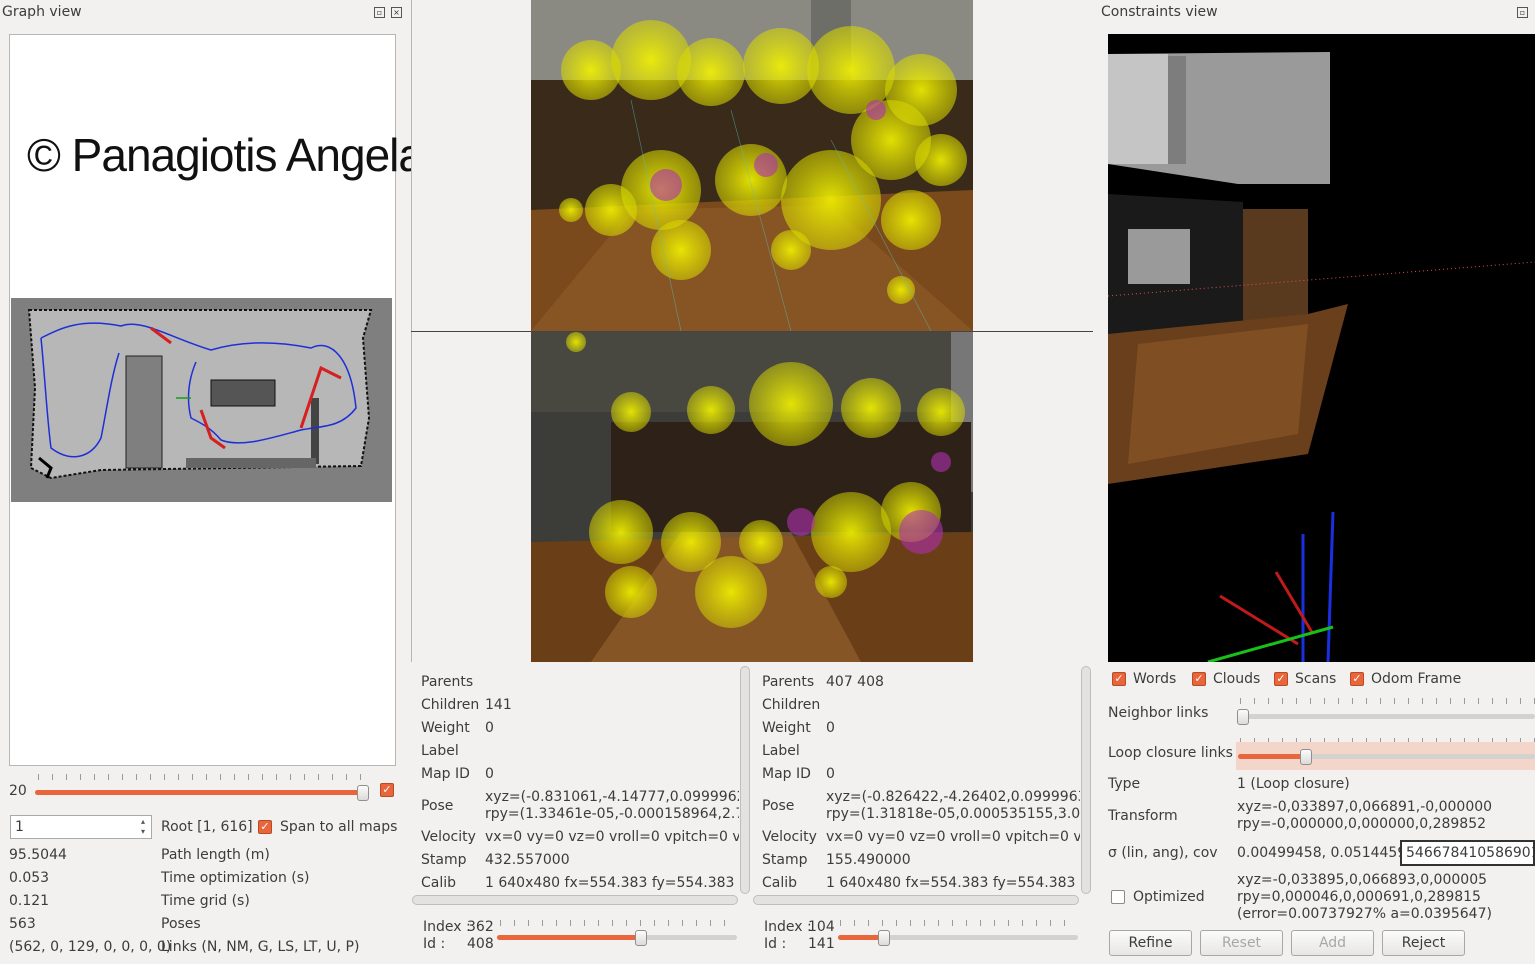 The image size is (1535, 964). I want to click on transform-label: Transform, so click(1143, 816).